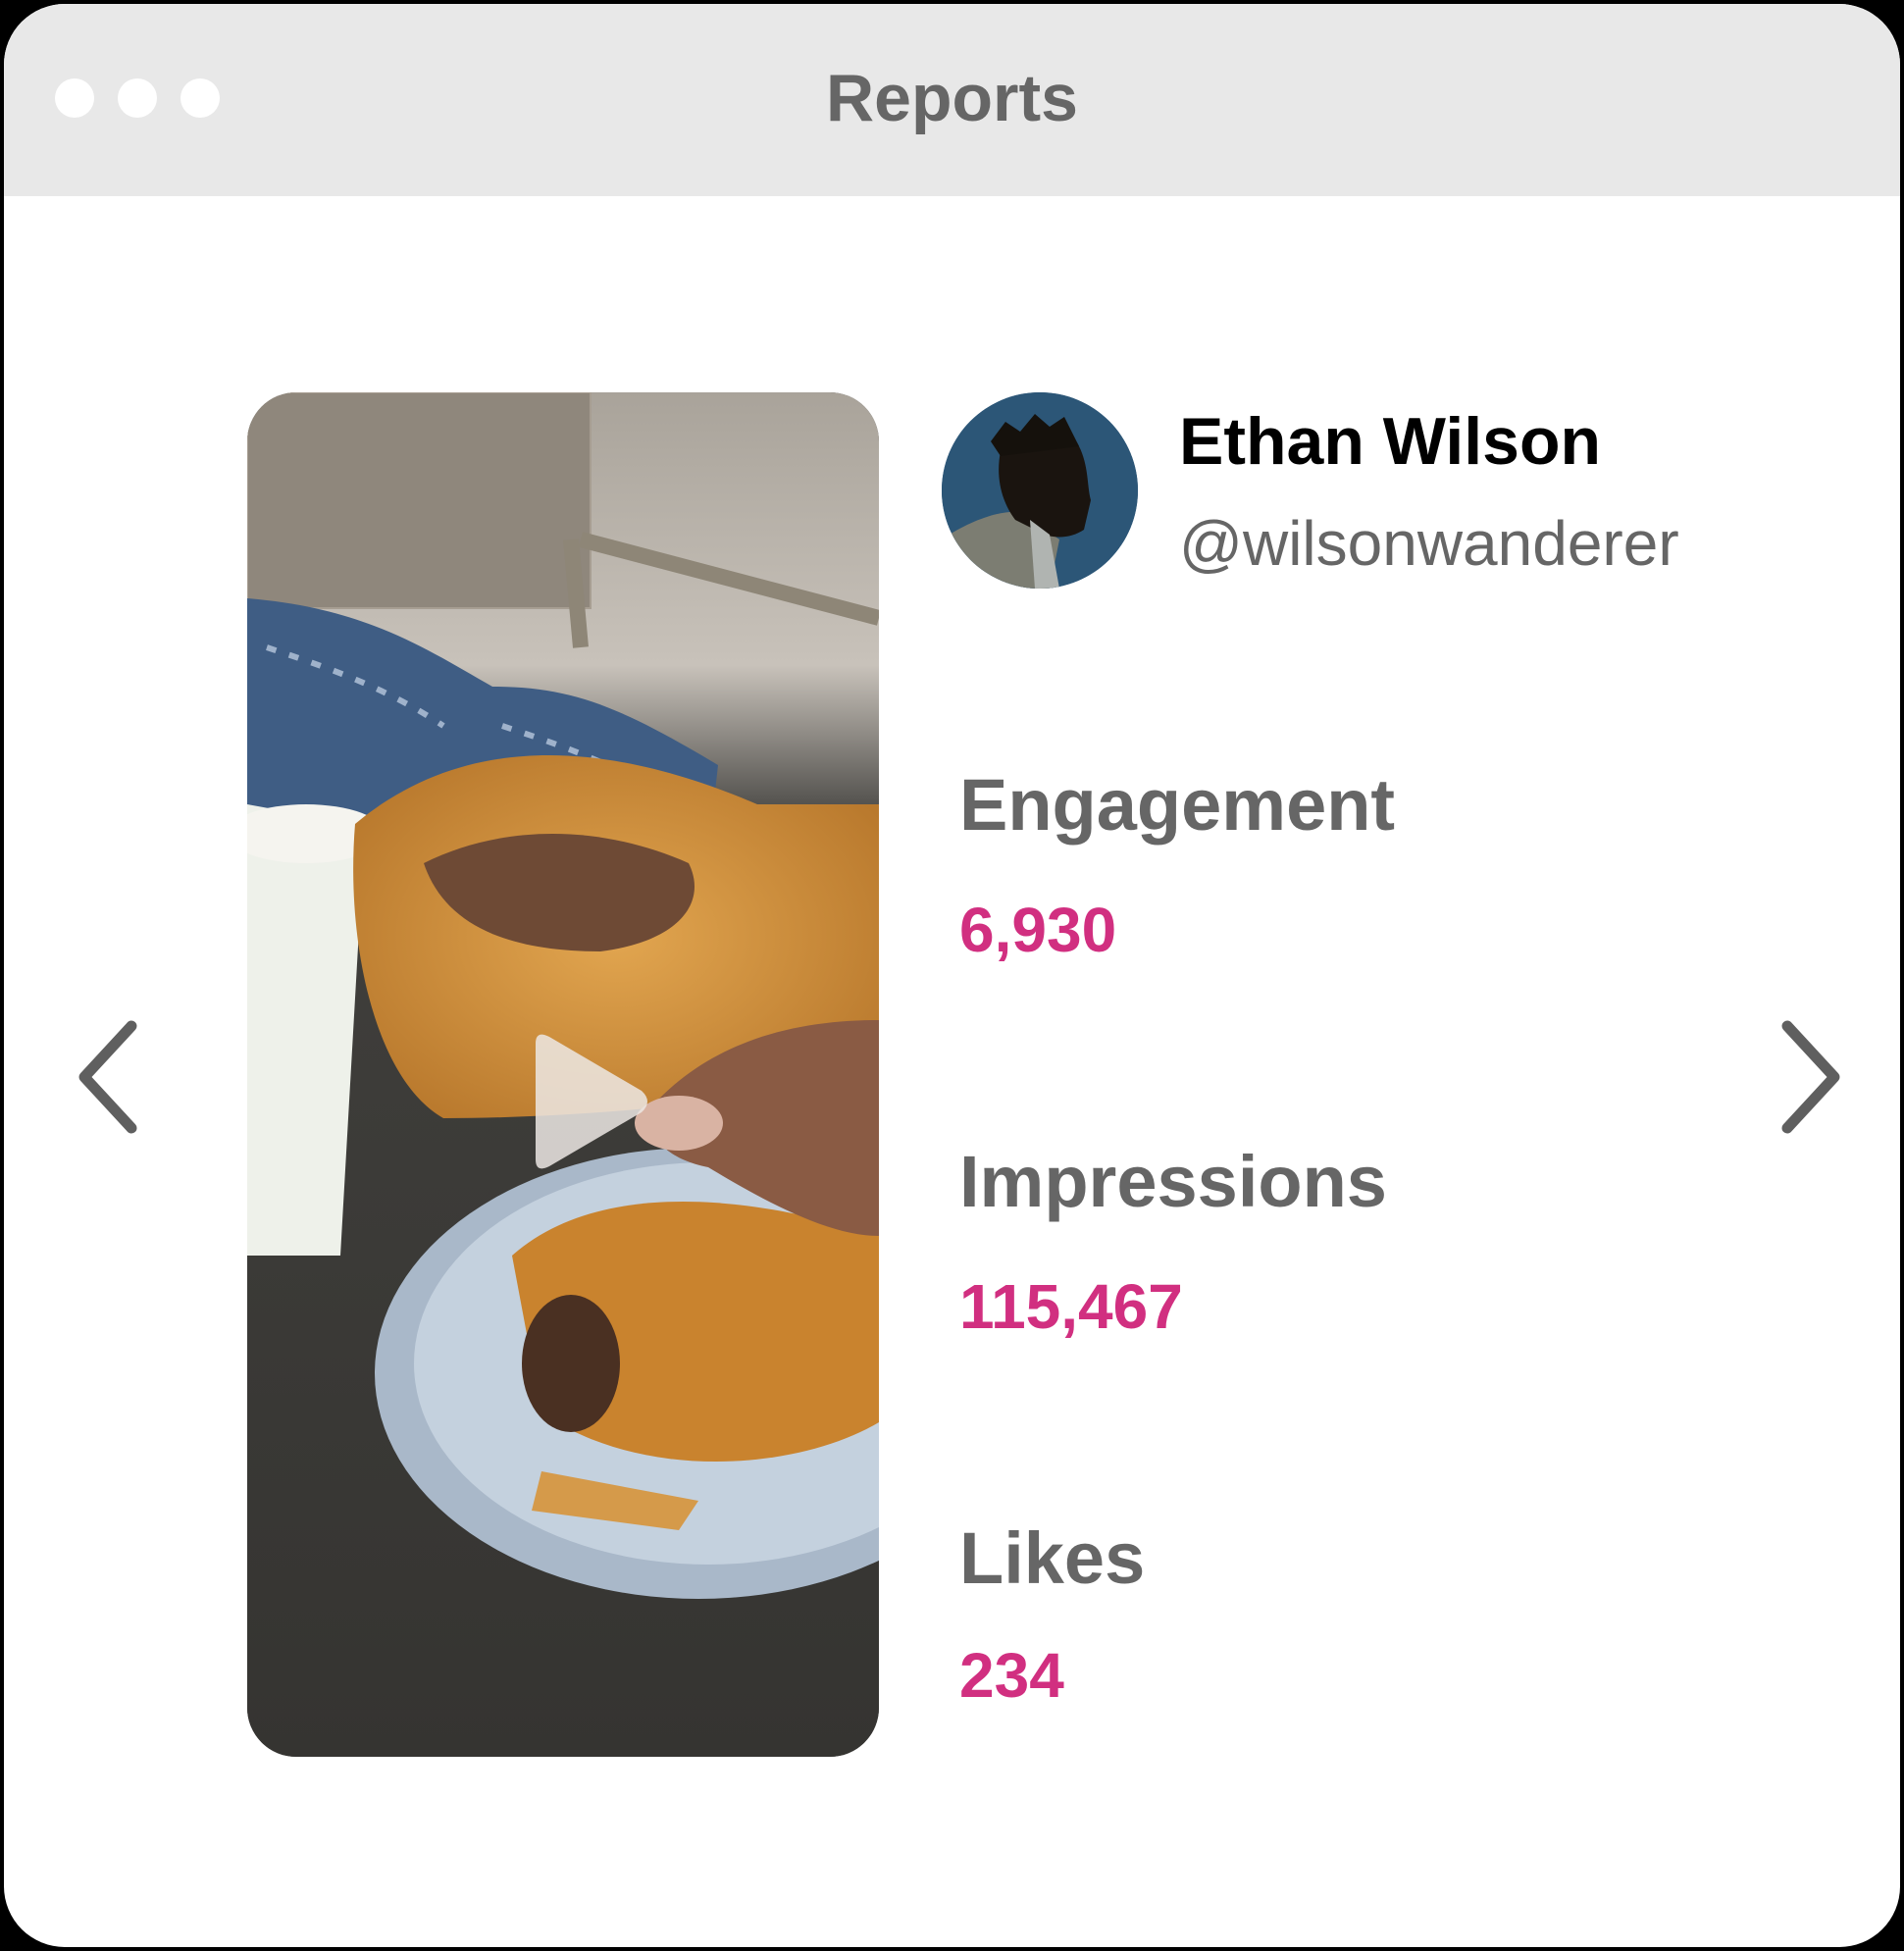  What do you see at coordinates (1071, 1306) in the screenshot?
I see `stat-value-impressions: 115,467` at bounding box center [1071, 1306].